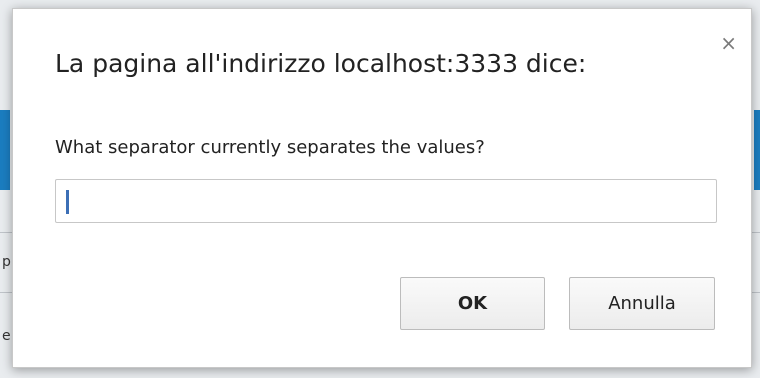  What do you see at coordinates (472, 303) in the screenshot?
I see `ok-button: OK` at bounding box center [472, 303].